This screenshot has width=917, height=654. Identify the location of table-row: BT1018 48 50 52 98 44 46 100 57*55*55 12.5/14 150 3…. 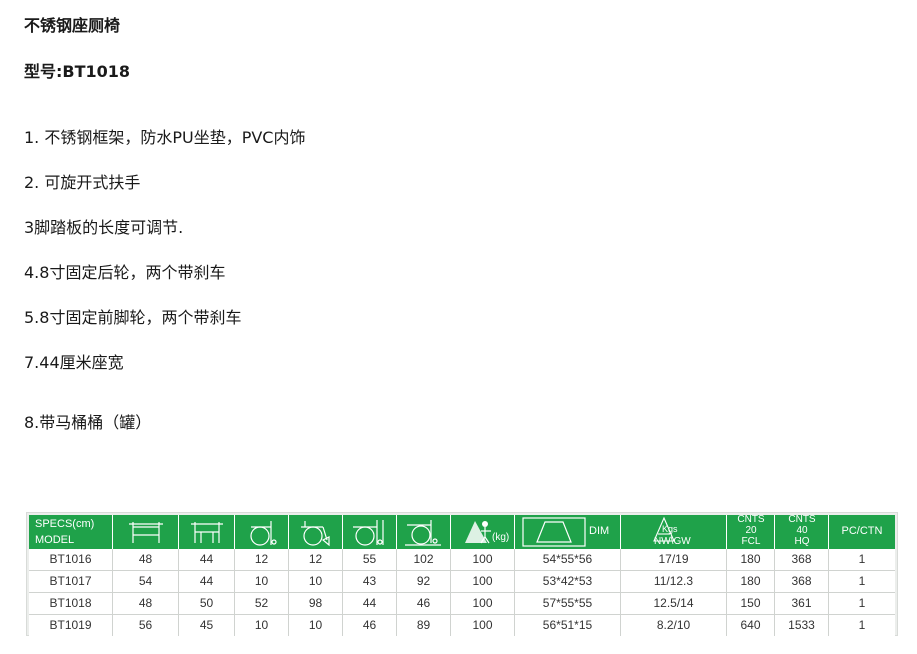
(462, 604).